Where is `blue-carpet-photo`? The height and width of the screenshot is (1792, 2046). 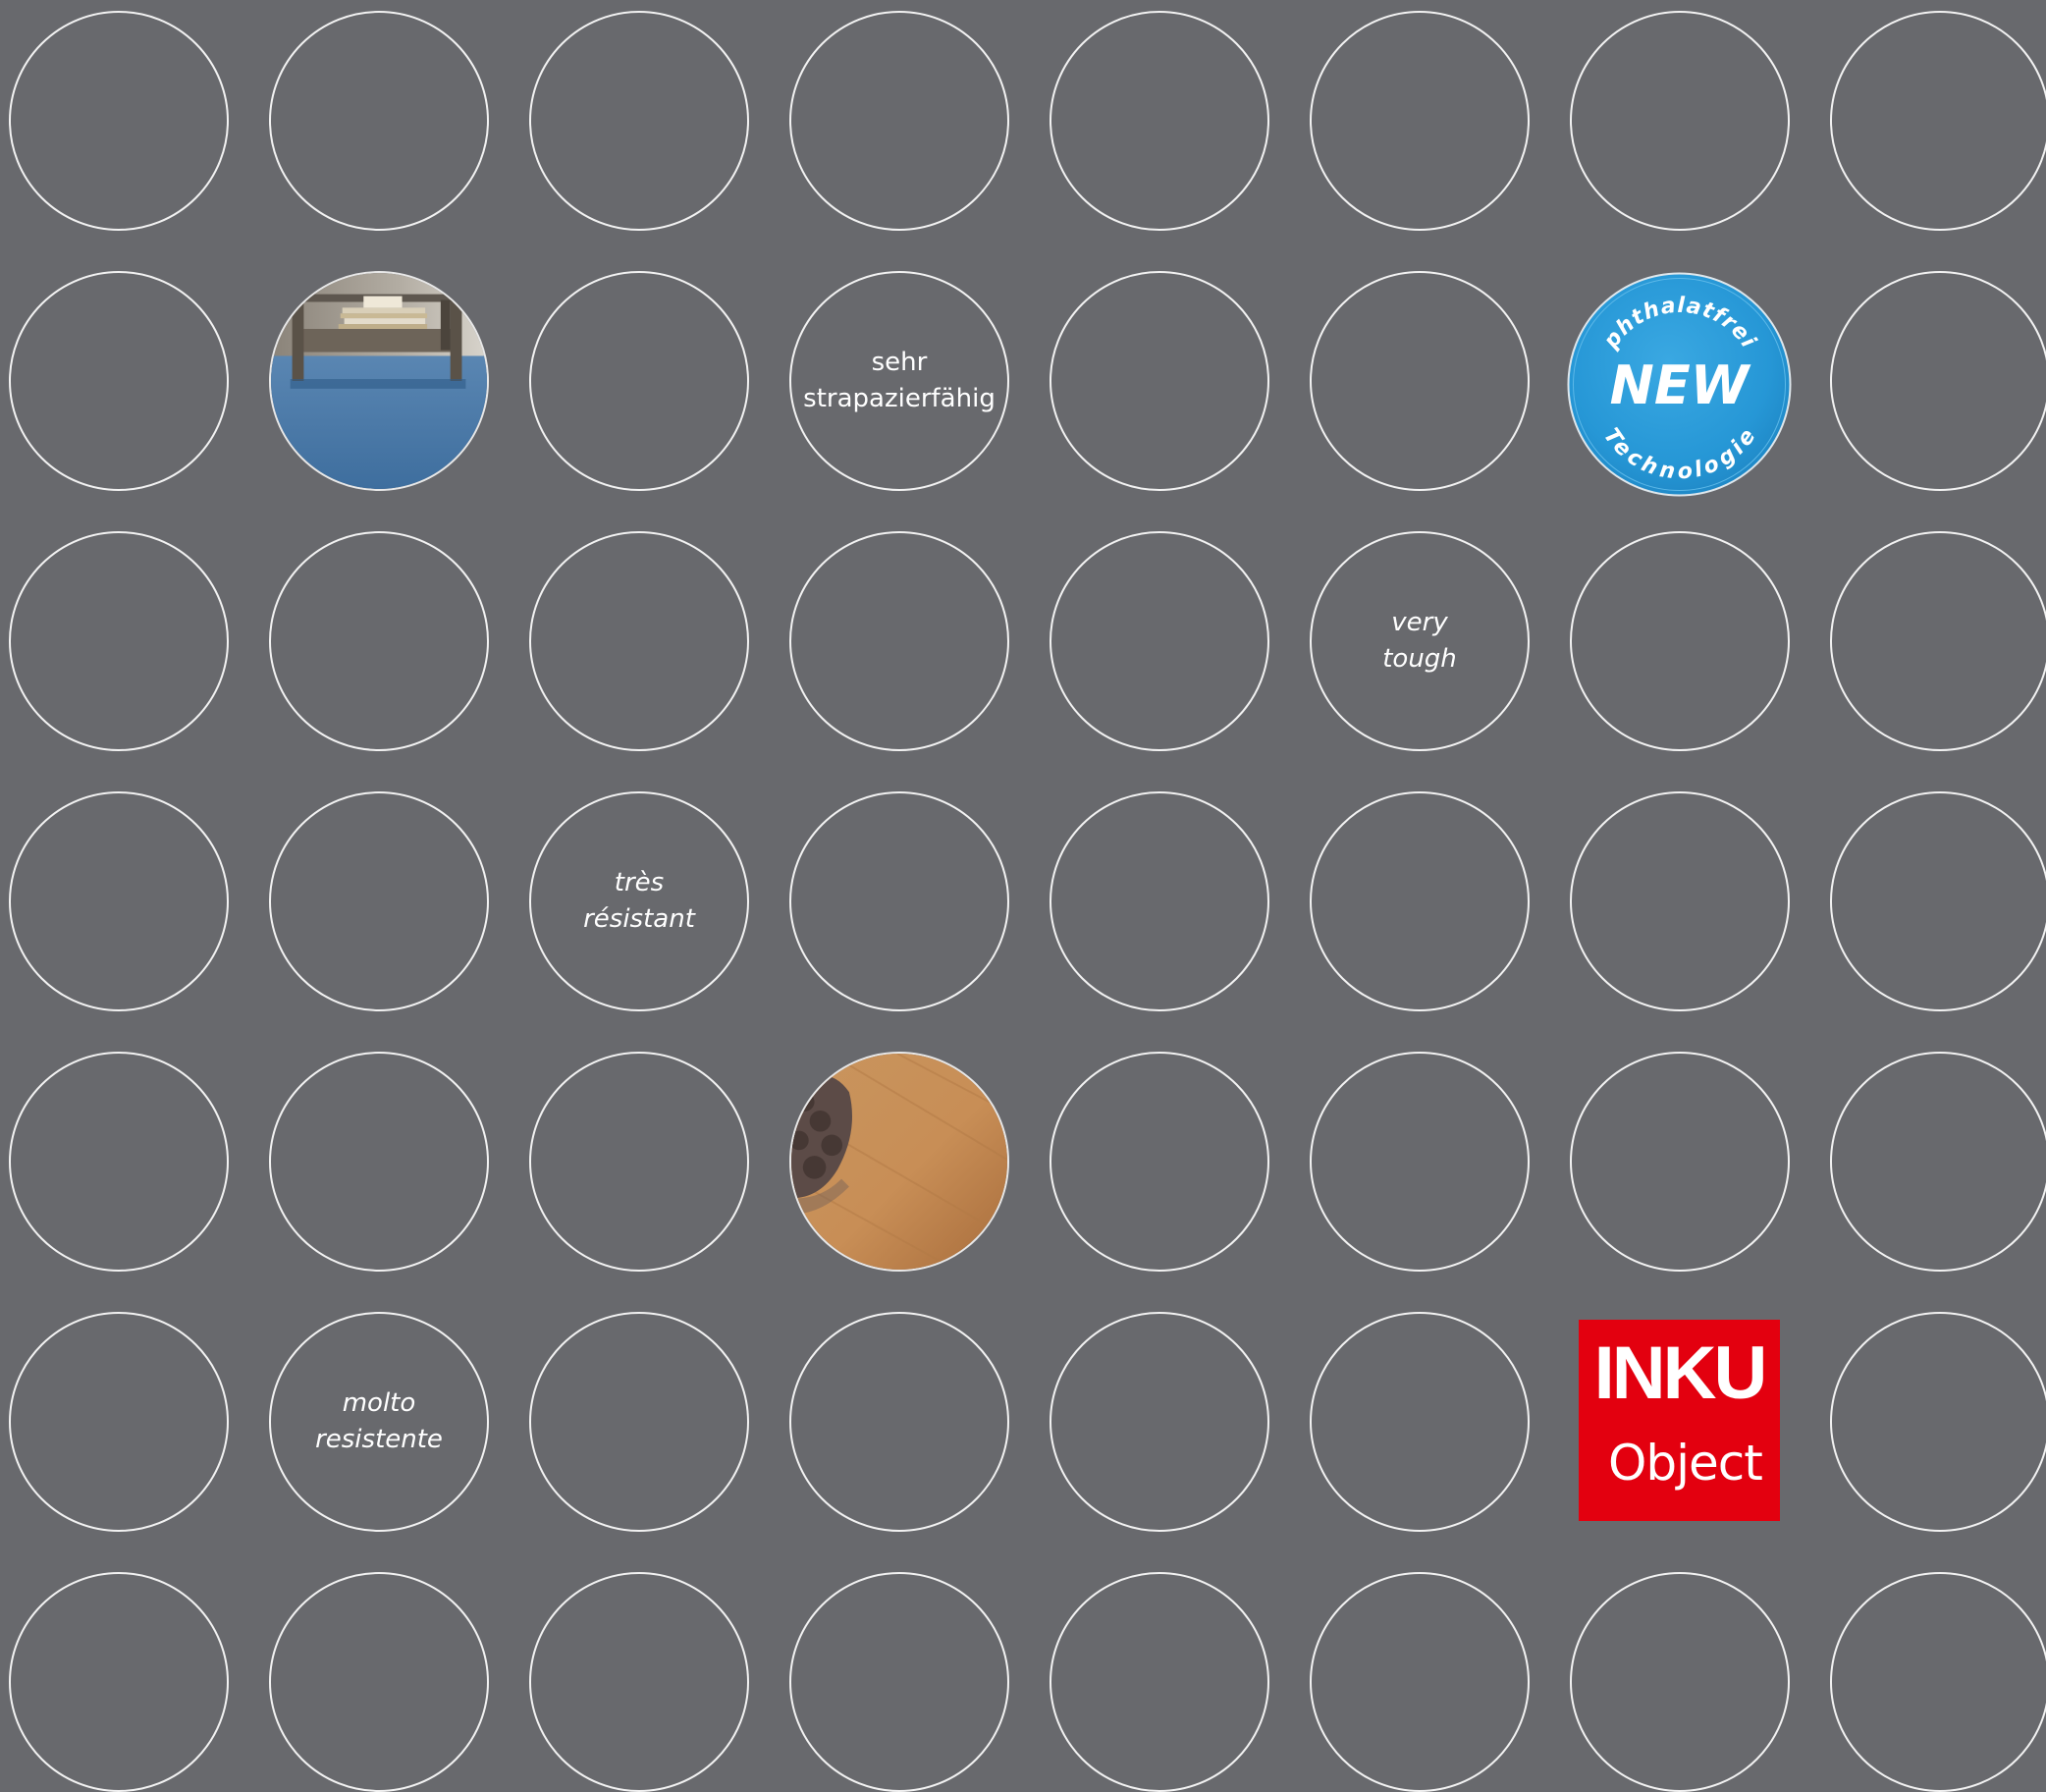 blue-carpet-photo is located at coordinates (379, 381).